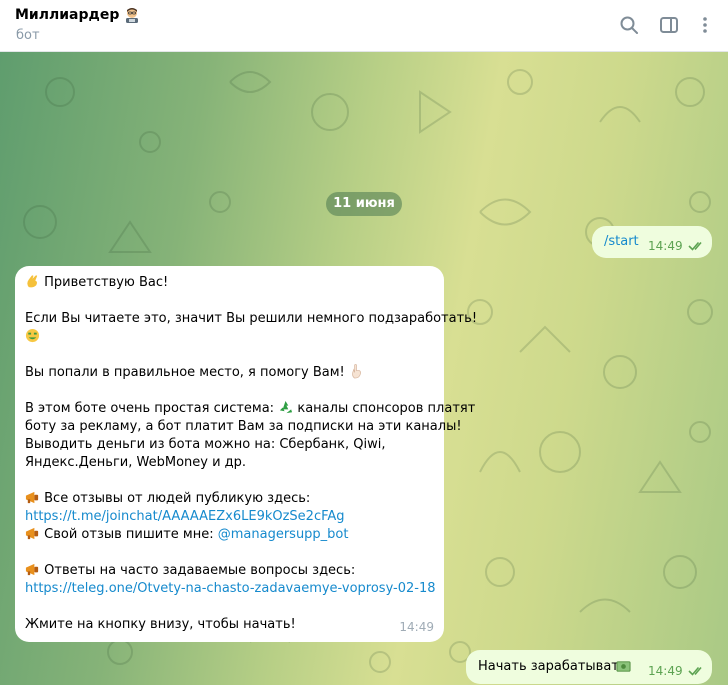 The width and height of the screenshot is (728, 685). I want to click on outgoing-message: /start 14:49, so click(652, 242).